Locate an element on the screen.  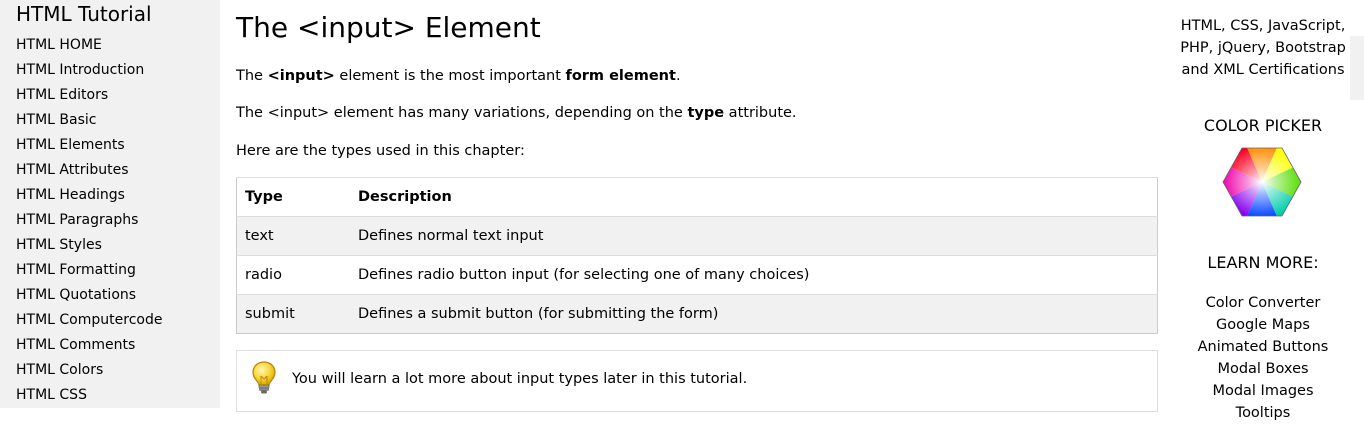
sidebar-item-html-paragraphs: HTML Paragraphs is located at coordinates (110, 220).